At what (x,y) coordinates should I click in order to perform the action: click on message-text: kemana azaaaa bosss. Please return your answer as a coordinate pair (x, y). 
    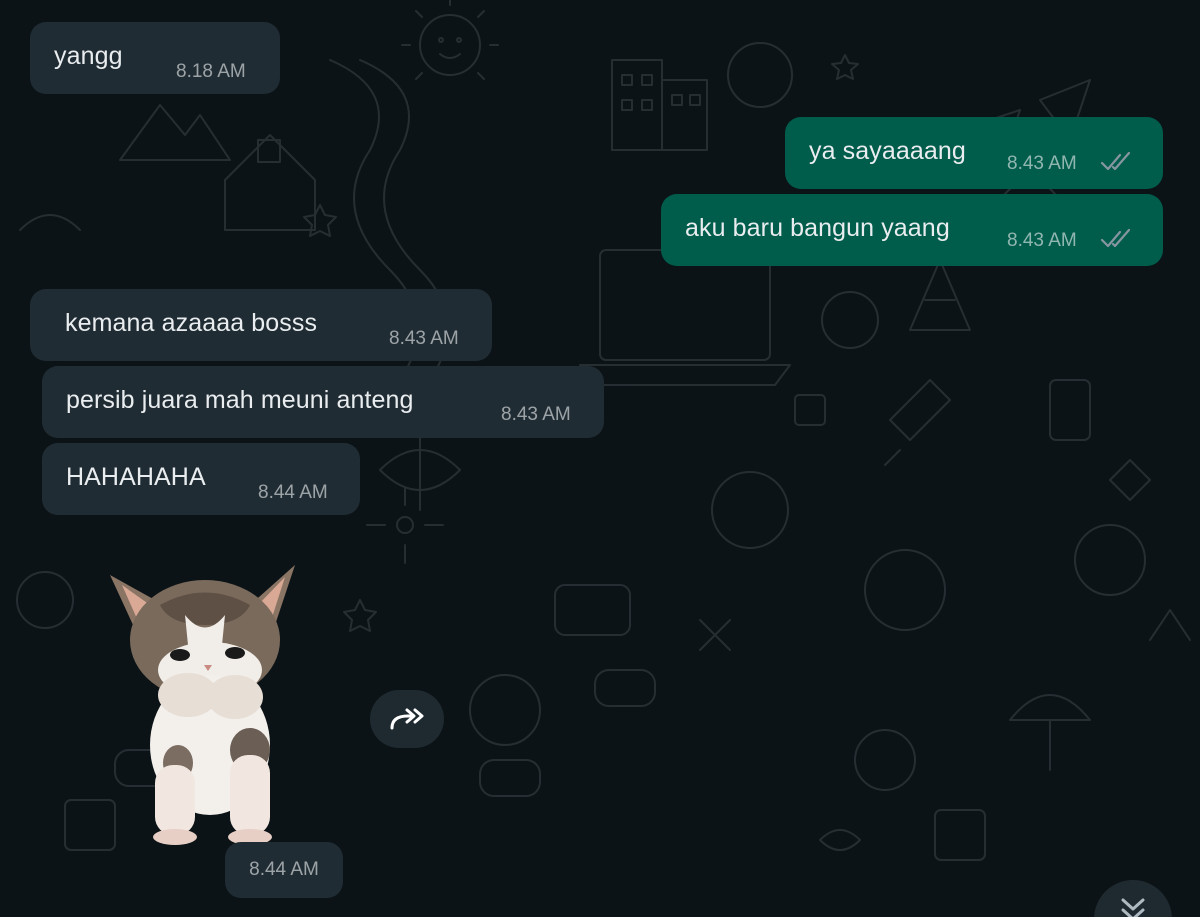
    Looking at the image, I should click on (191, 323).